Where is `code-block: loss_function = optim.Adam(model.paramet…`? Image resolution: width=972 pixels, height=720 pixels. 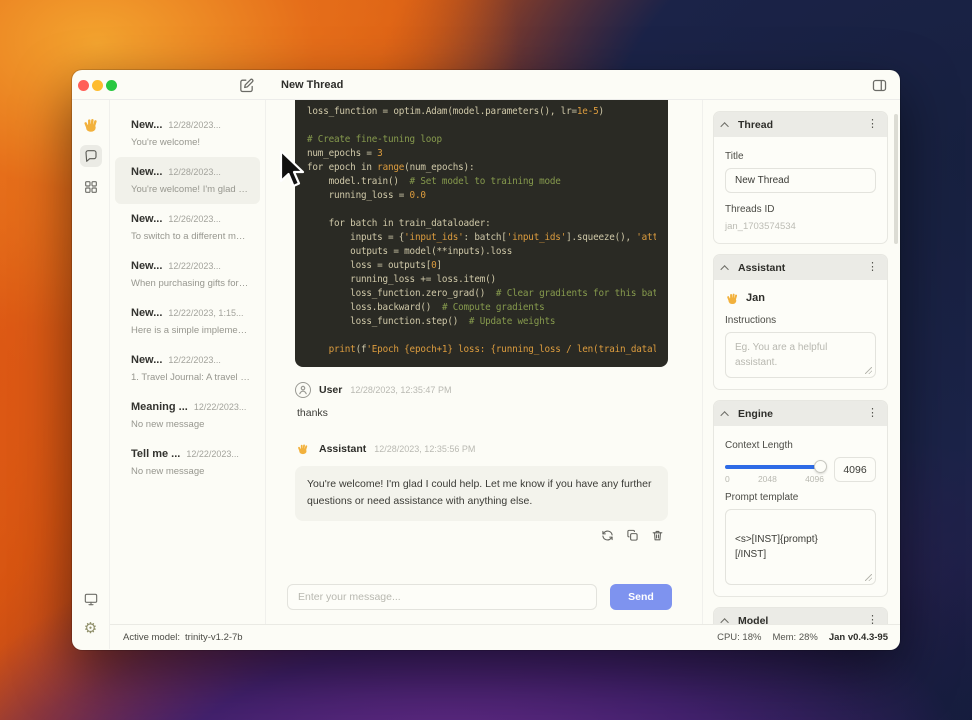
code-block: loss_function = optim.Adam(model.paramet… is located at coordinates (481, 233).